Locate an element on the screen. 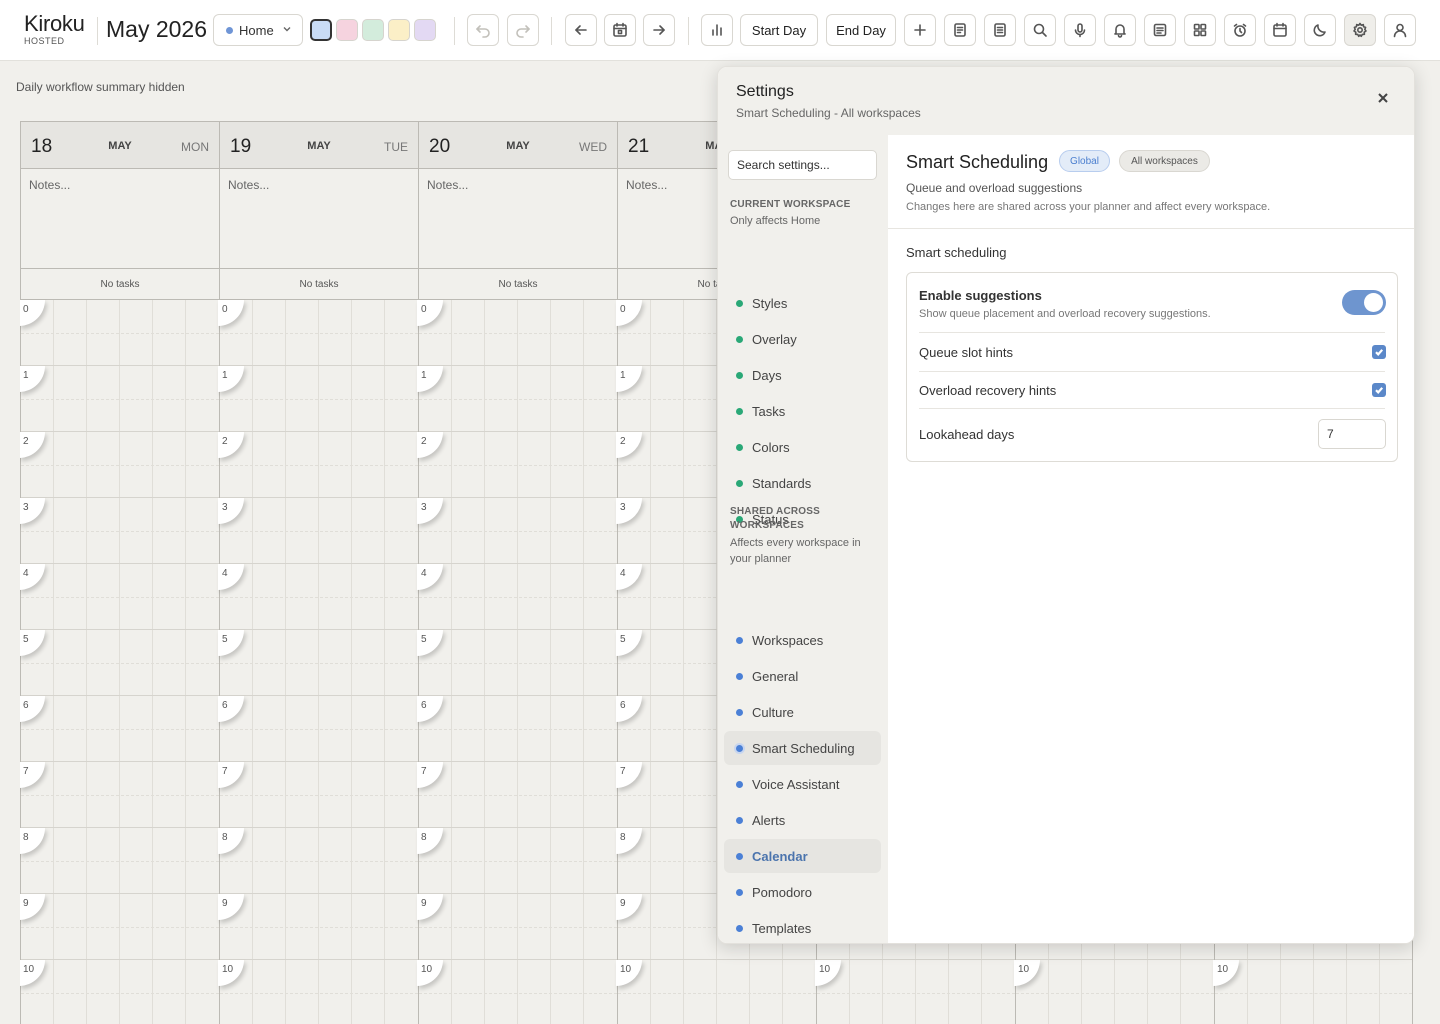 The image size is (1440, 1024). day-header: 18 MAY MON is located at coordinates (120, 145).